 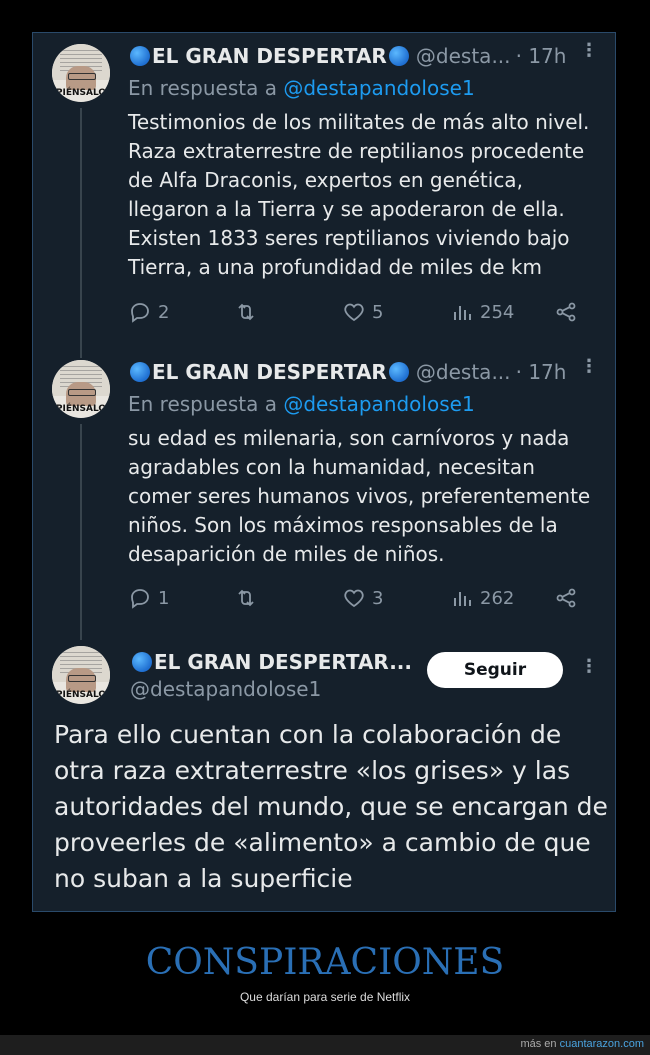 I want to click on caption-title: CONSPIRACIONES, so click(x=325, y=962).